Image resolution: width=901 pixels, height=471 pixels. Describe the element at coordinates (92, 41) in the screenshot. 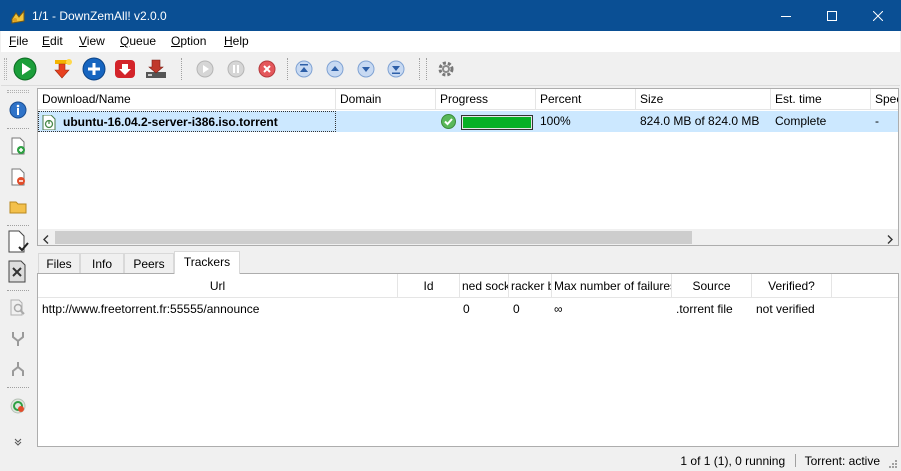

I see `menu-view: View` at that location.